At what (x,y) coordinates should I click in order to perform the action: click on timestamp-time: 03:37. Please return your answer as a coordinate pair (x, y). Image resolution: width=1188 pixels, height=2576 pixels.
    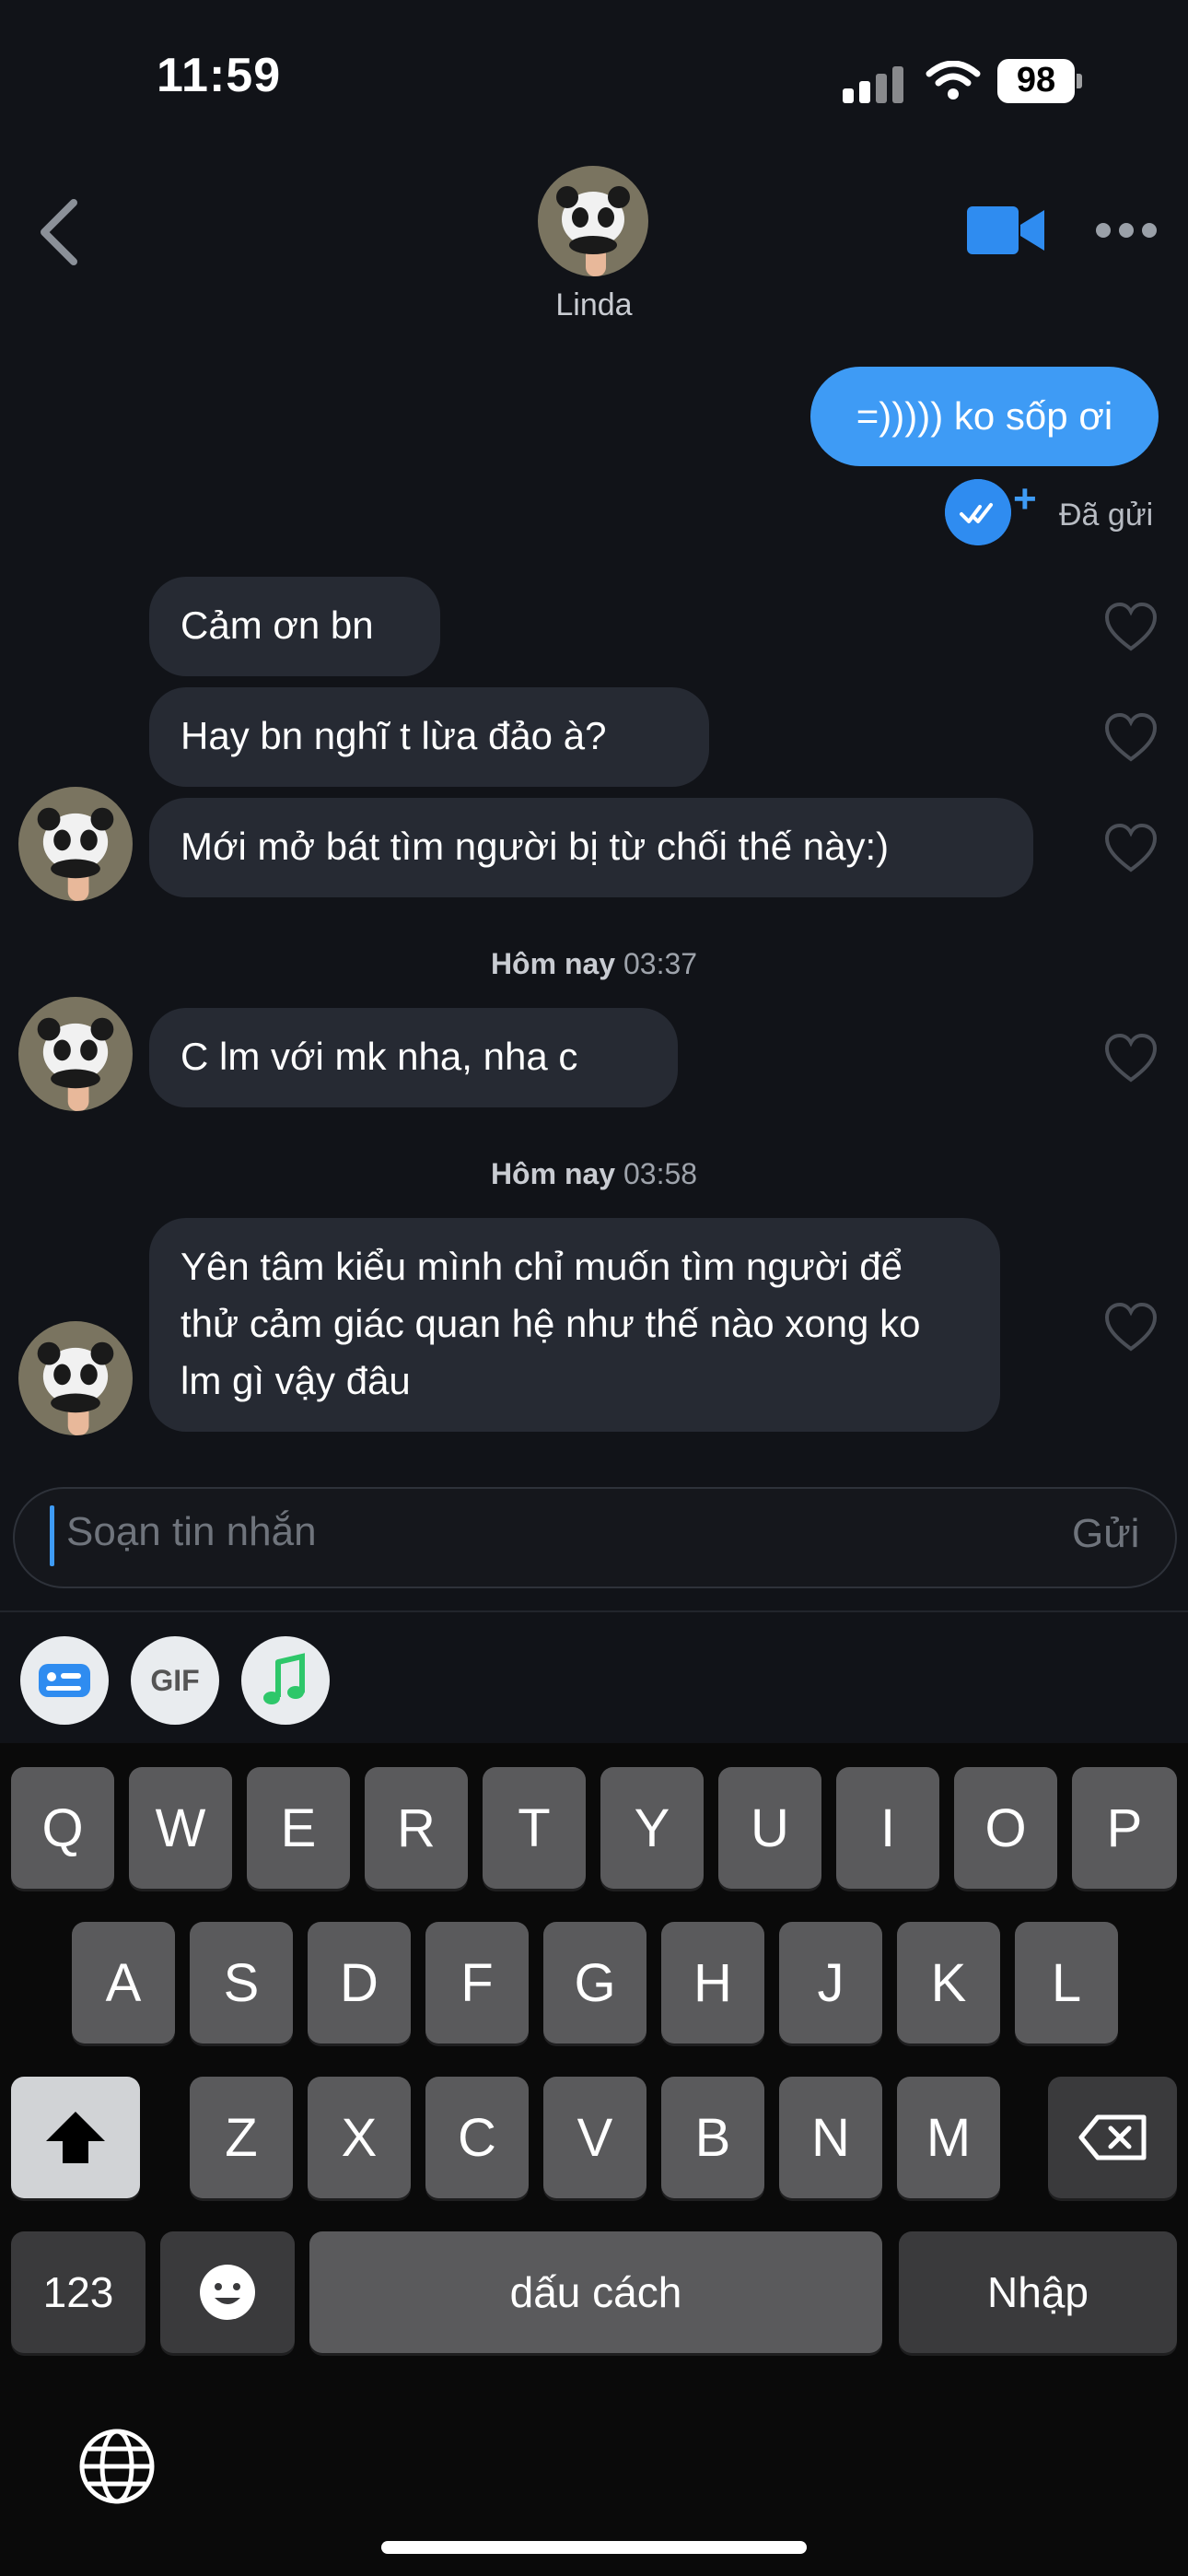
    Looking at the image, I should click on (660, 964).